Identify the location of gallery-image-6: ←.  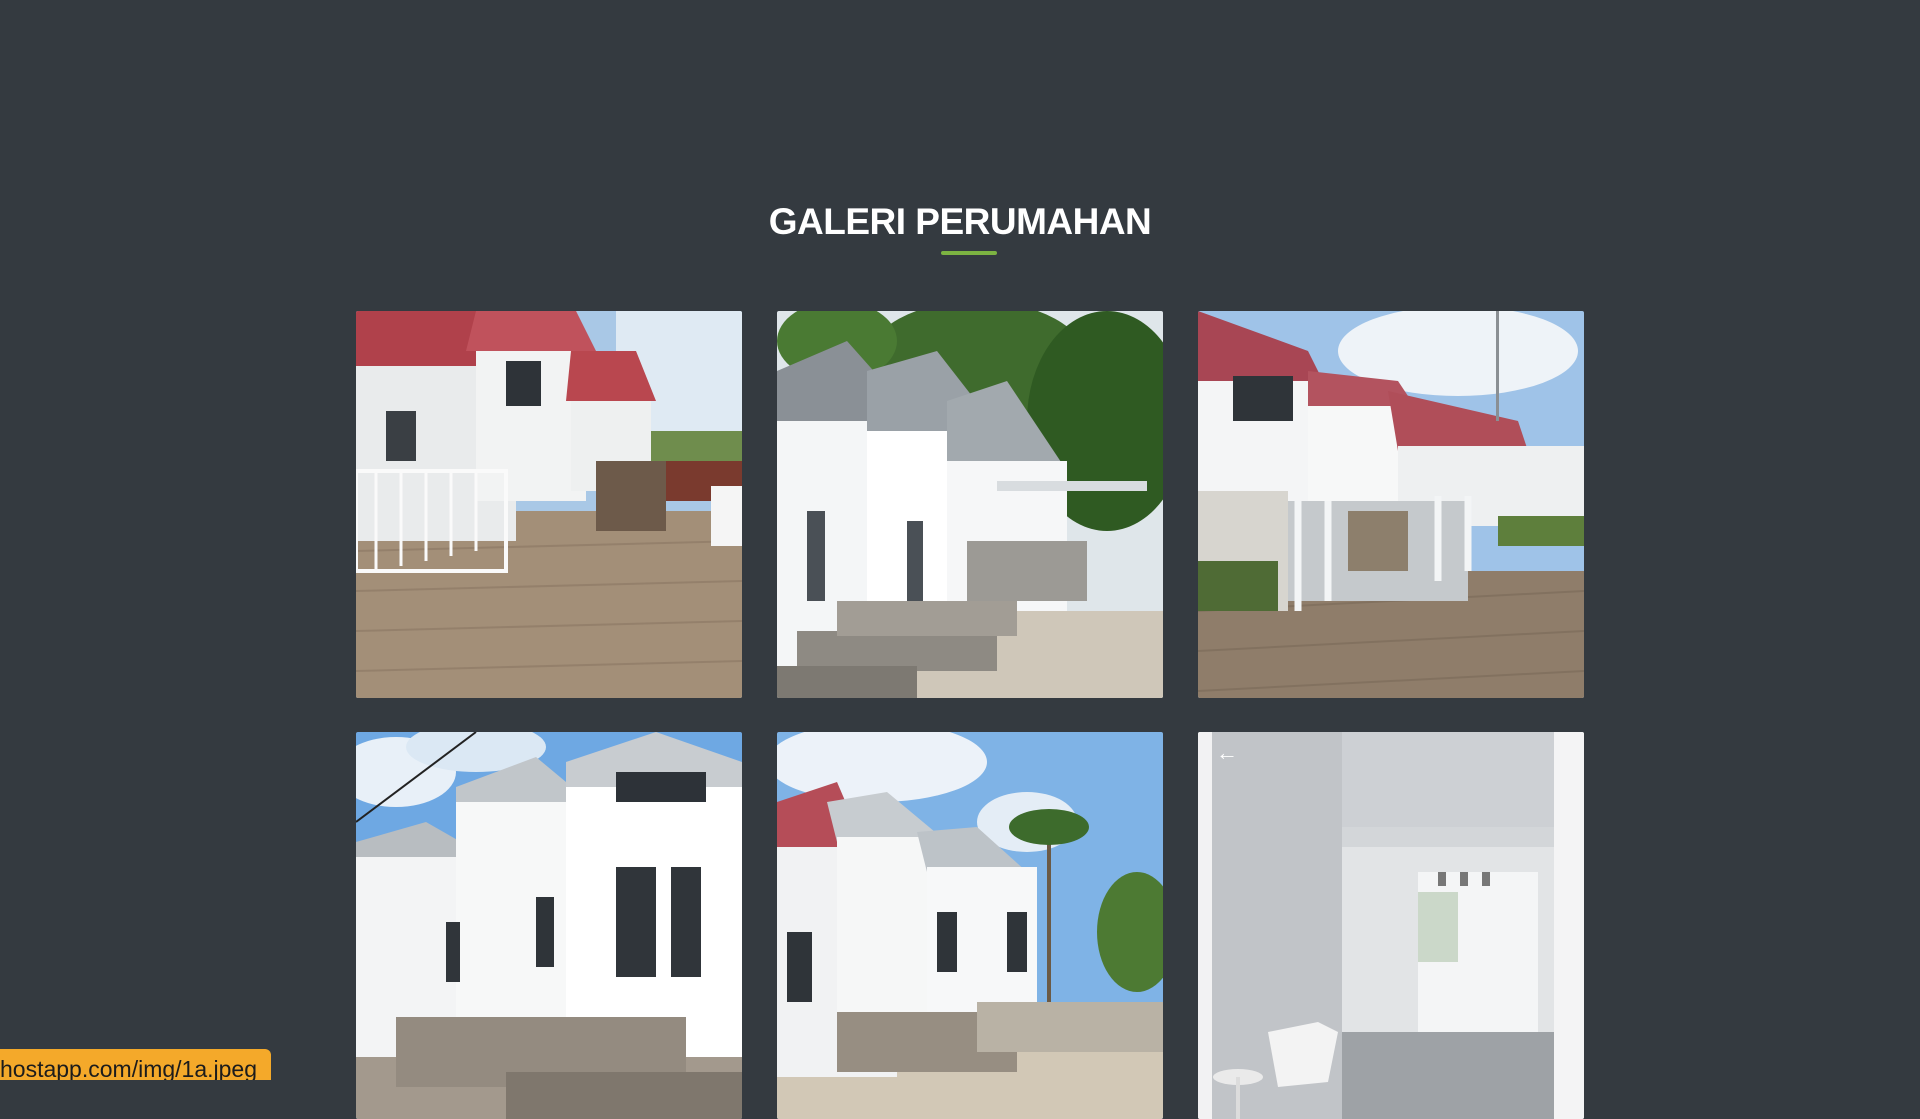
(1391, 925).